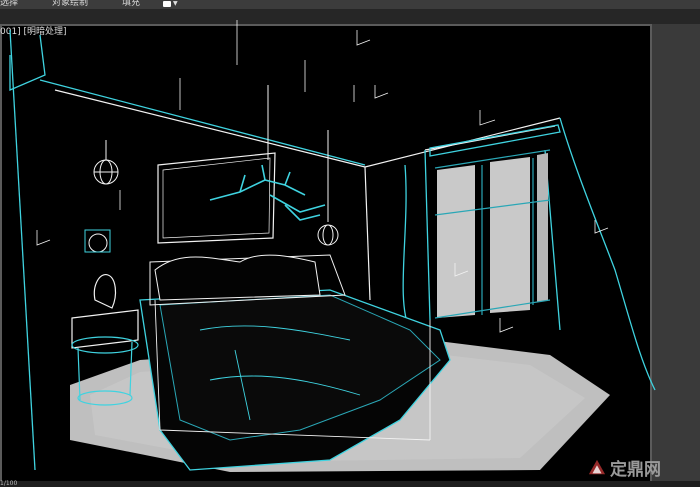  I want to click on ceiling-edge, so click(202, 122).